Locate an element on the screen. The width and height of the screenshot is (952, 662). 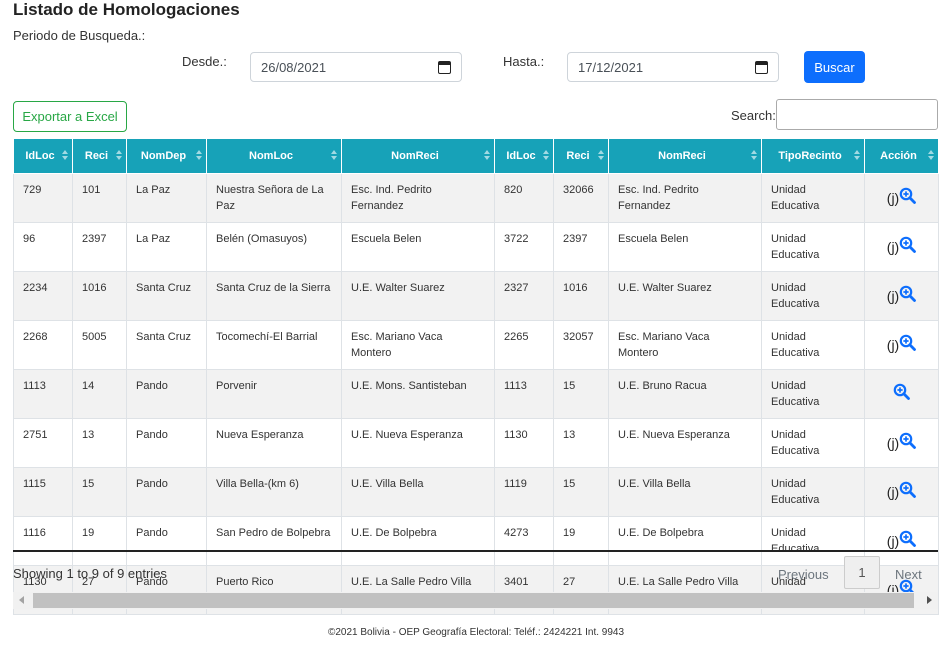
column-header-label: Reci is located at coordinates (96, 156).